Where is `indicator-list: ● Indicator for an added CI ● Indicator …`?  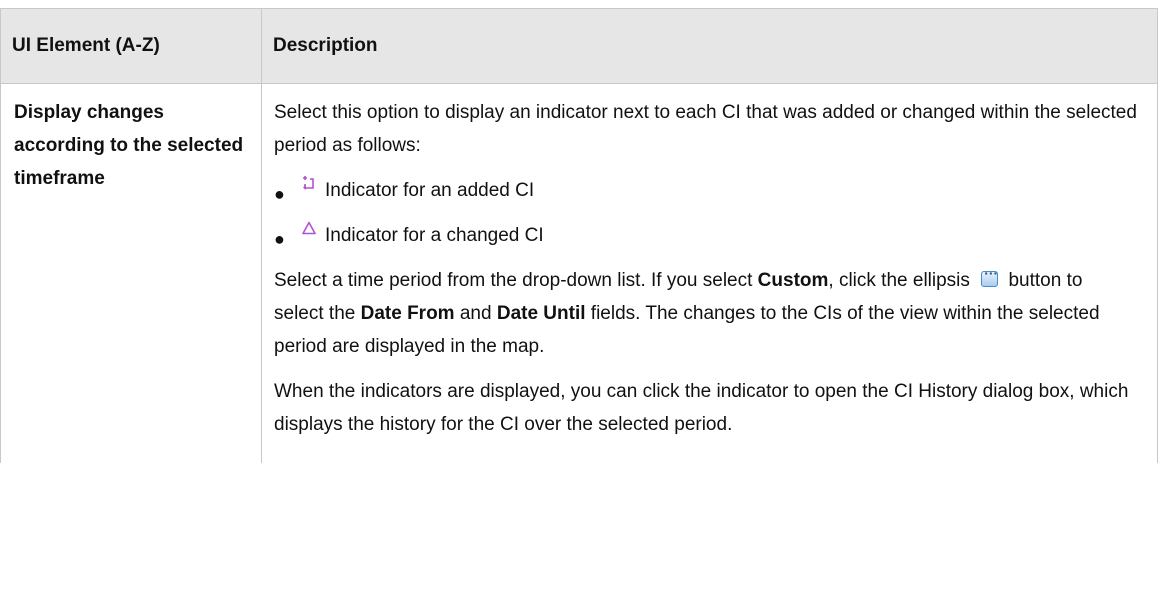 indicator-list: ● Indicator for an added CI ● Indicator … is located at coordinates (705, 213).